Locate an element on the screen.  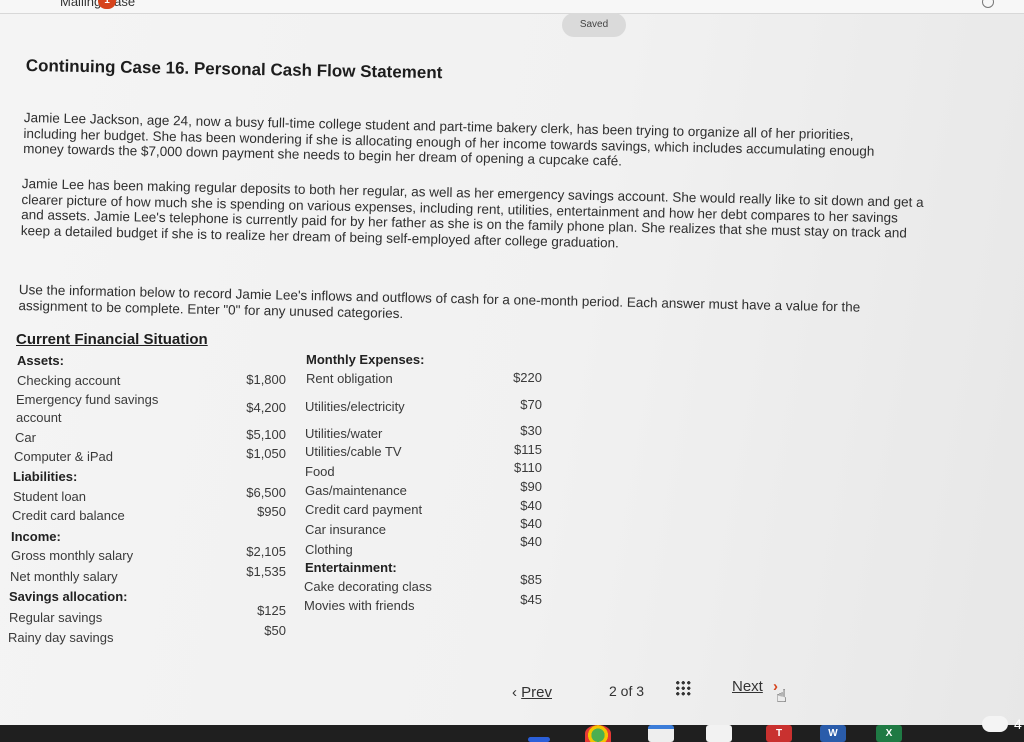
food-value: $110 is located at coordinates (528, 467).